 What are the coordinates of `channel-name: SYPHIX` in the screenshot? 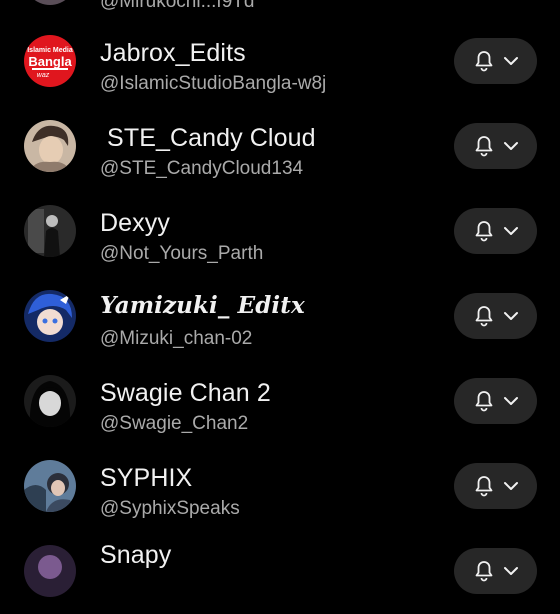 It's located at (146, 478).